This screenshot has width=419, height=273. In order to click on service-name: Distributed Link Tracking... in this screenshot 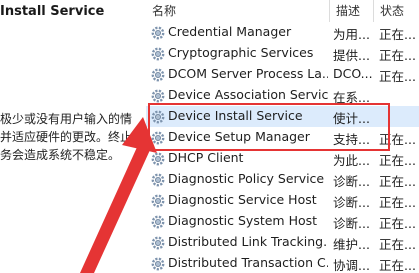, I will do `click(248, 241)`.